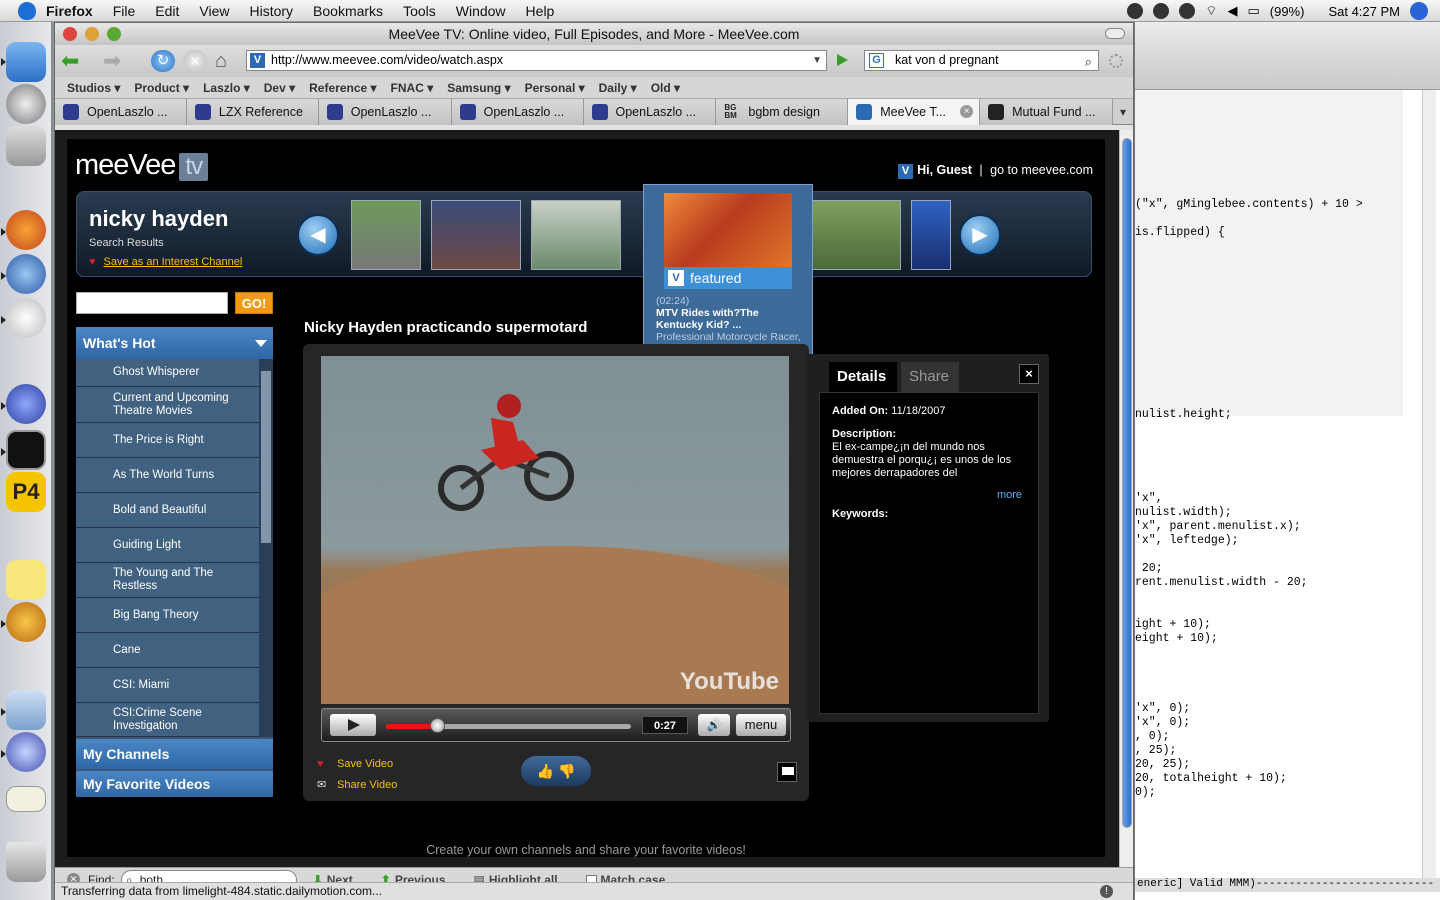  I want to click on editor-scrollbar, so click(1429, 490).